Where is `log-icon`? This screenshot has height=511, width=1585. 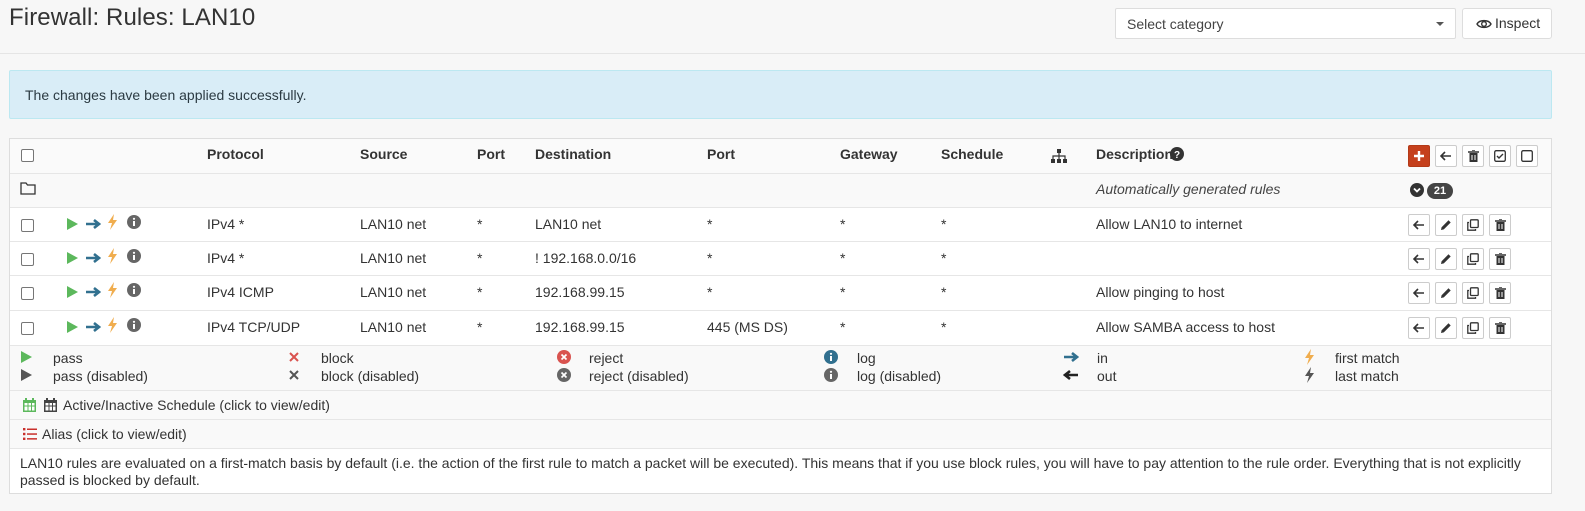
log-icon is located at coordinates (831, 357).